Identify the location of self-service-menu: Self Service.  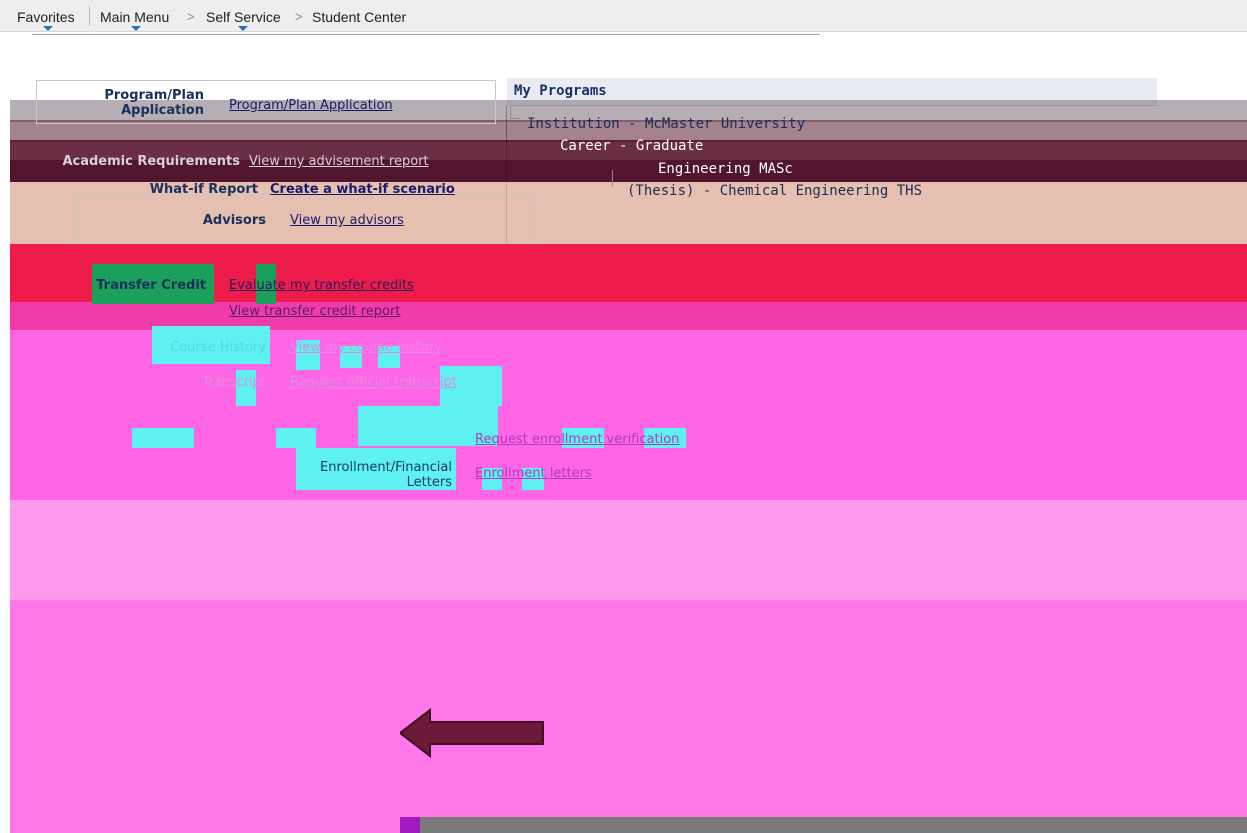
(243, 17).